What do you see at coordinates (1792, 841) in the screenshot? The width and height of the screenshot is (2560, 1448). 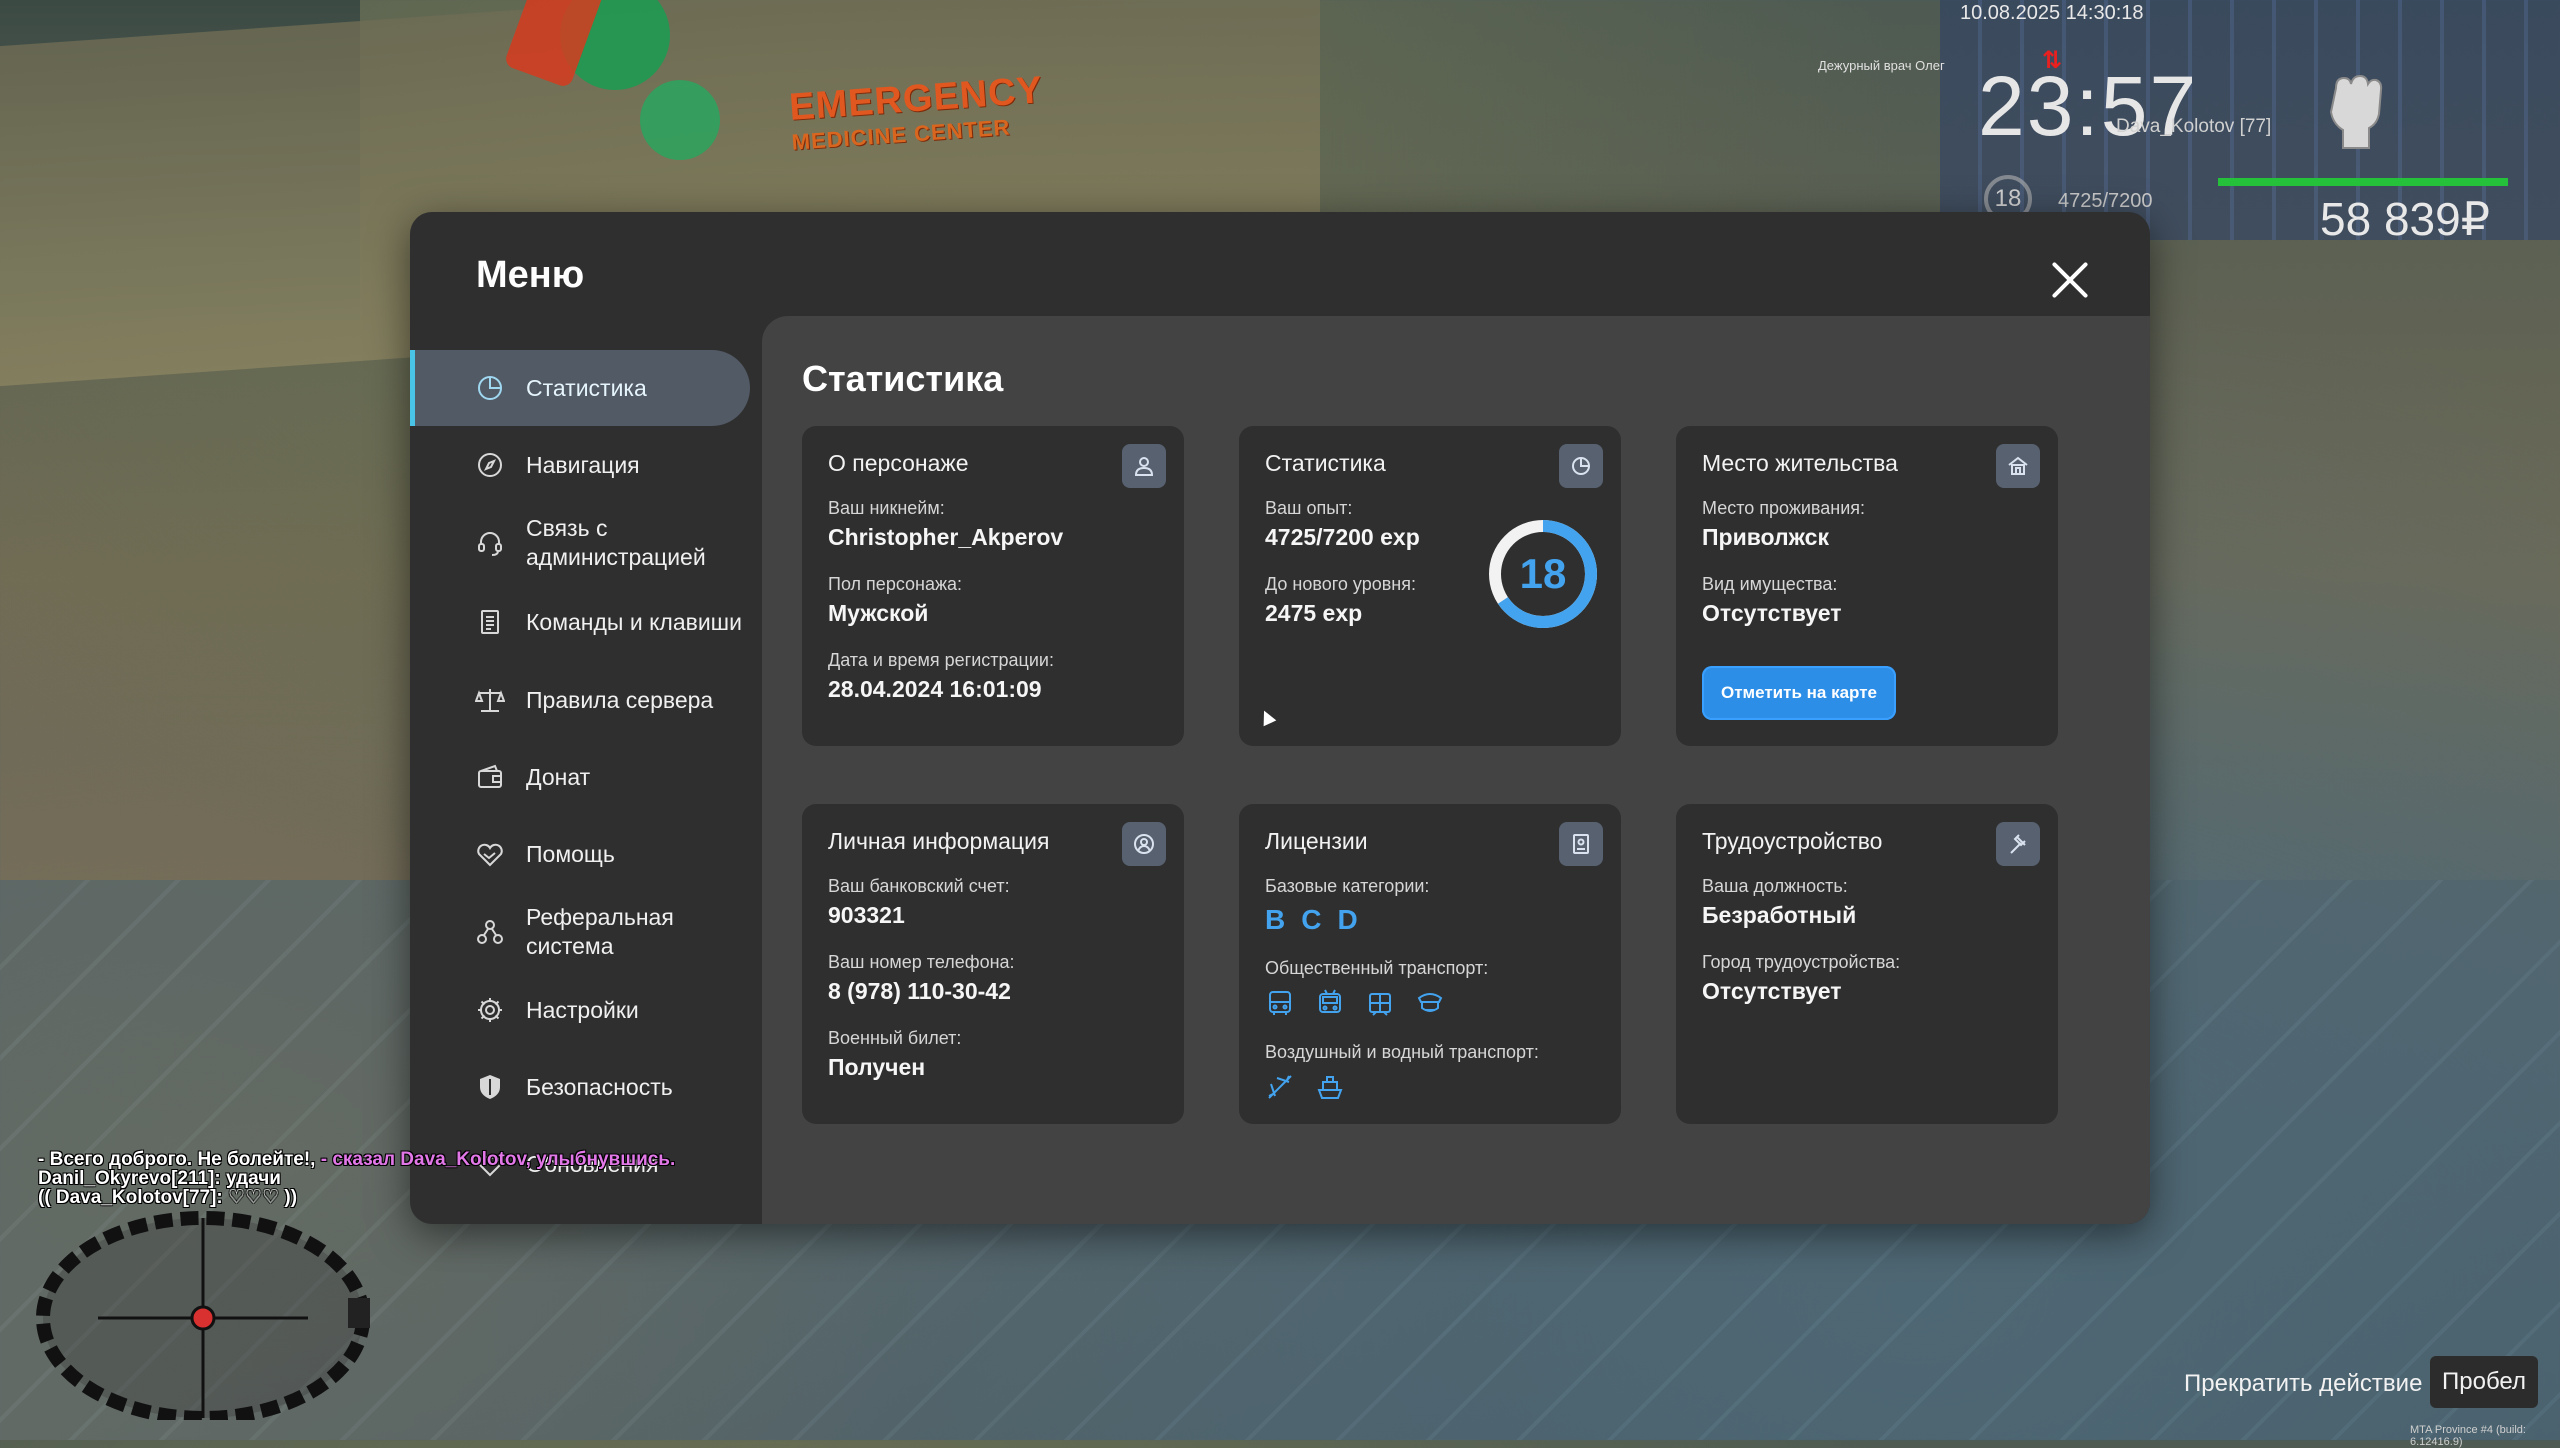 I see `card-title: Трудоустройство` at bounding box center [1792, 841].